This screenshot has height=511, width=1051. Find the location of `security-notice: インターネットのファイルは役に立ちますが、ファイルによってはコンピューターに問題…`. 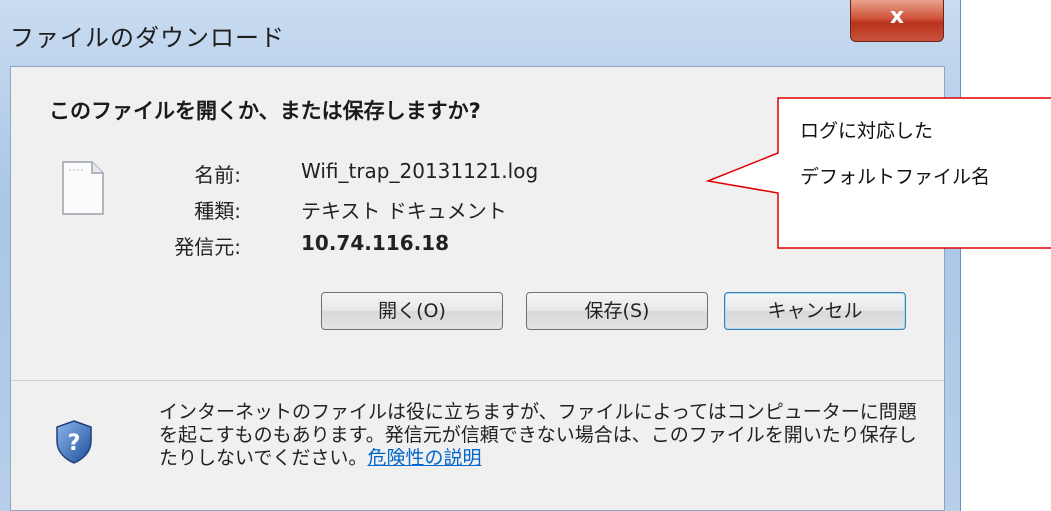

security-notice: インターネットのファイルは役に立ちますが、ファイルによってはコンピューターに問題… is located at coordinates (539, 435).